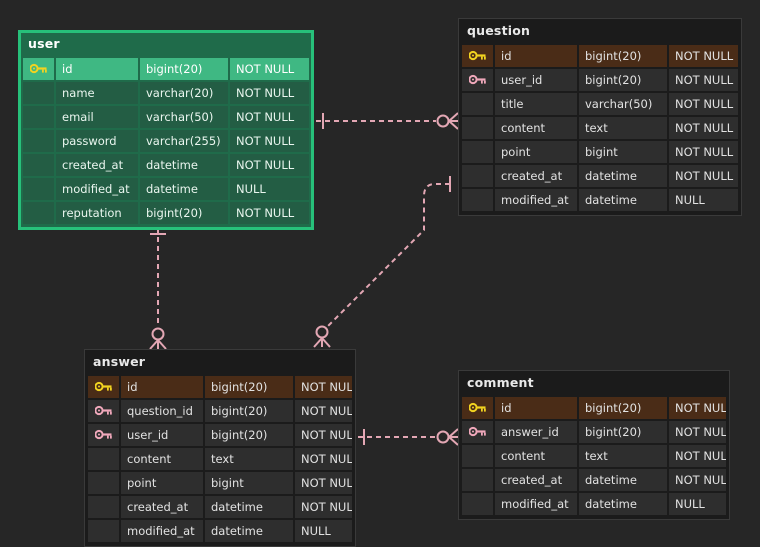 Image resolution: width=760 pixels, height=547 pixels. What do you see at coordinates (536, 103) in the screenshot?
I see `column-name: title` at bounding box center [536, 103].